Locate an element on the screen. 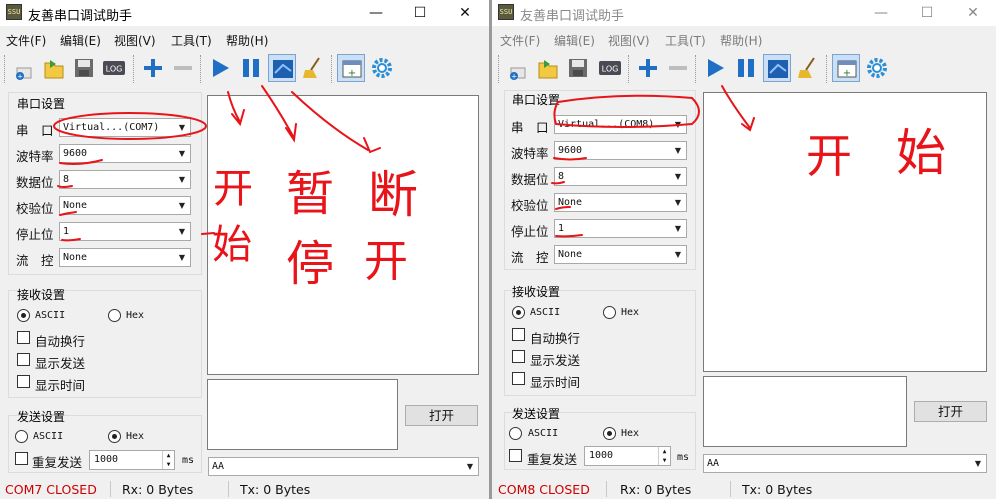 This screenshot has width=996, height=499. serial-settings-label: 串口设置 is located at coordinates (536, 100).